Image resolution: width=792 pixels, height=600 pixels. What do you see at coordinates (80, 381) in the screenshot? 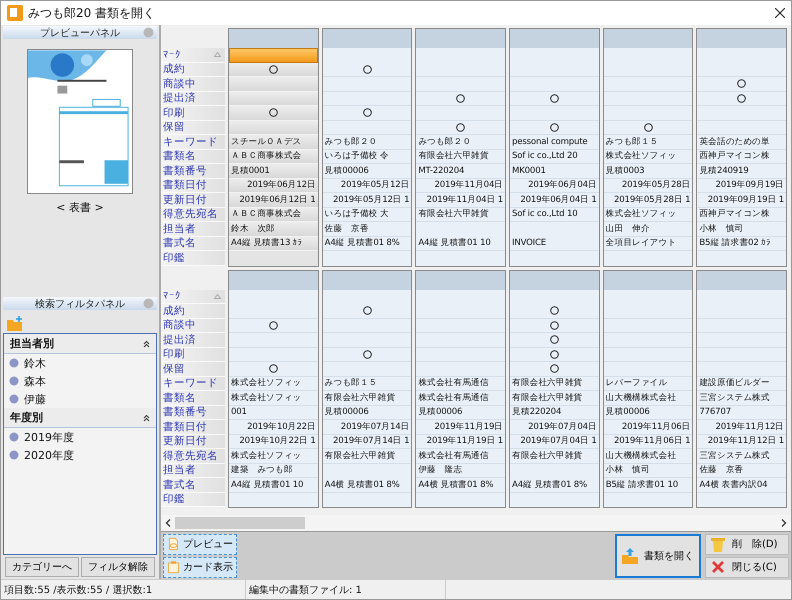
I see `filter-item: 森本` at bounding box center [80, 381].